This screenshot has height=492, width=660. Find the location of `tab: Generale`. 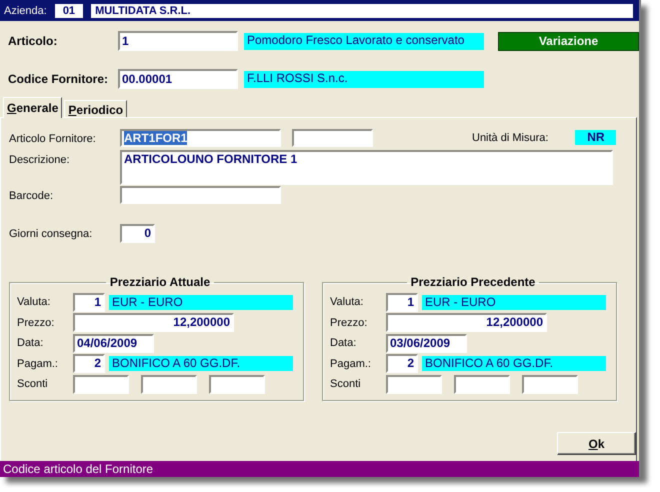

tab: Generale is located at coordinates (32, 107).